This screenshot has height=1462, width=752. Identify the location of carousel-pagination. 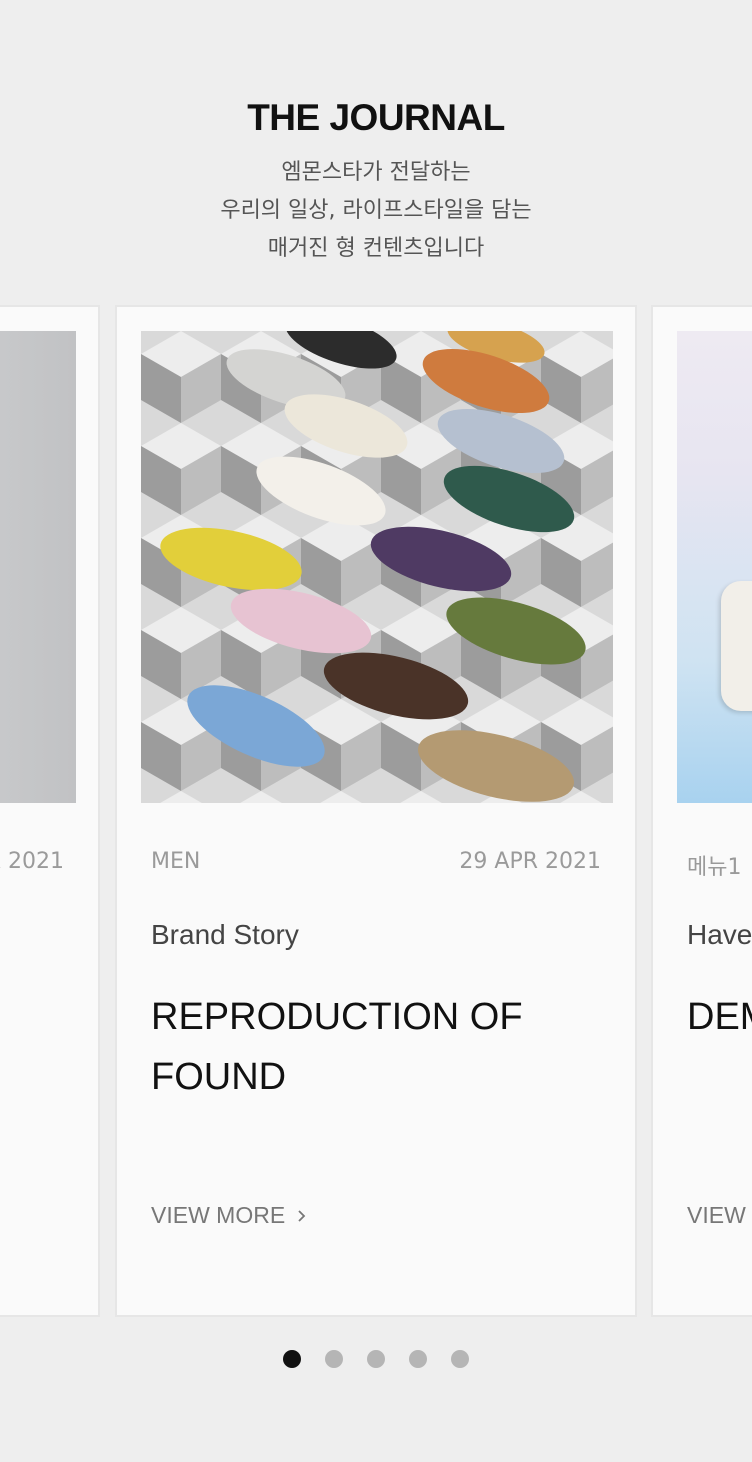
(376, 1359).